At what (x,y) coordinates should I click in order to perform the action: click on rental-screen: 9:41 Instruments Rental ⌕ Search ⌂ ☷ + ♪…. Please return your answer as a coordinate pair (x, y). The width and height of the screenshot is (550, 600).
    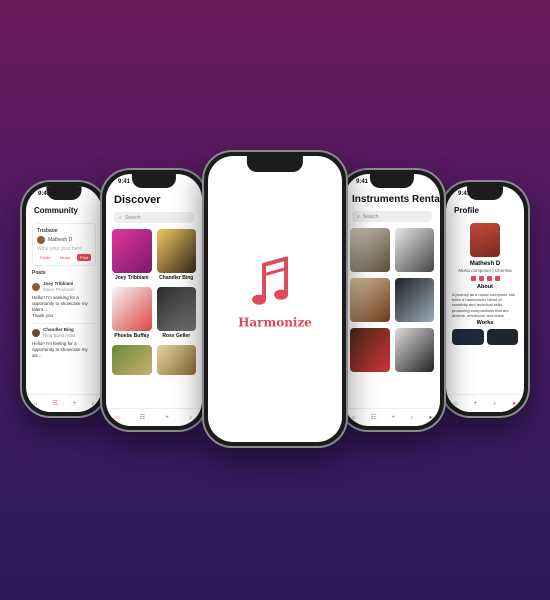
    Looking at the image, I should click on (392, 300).